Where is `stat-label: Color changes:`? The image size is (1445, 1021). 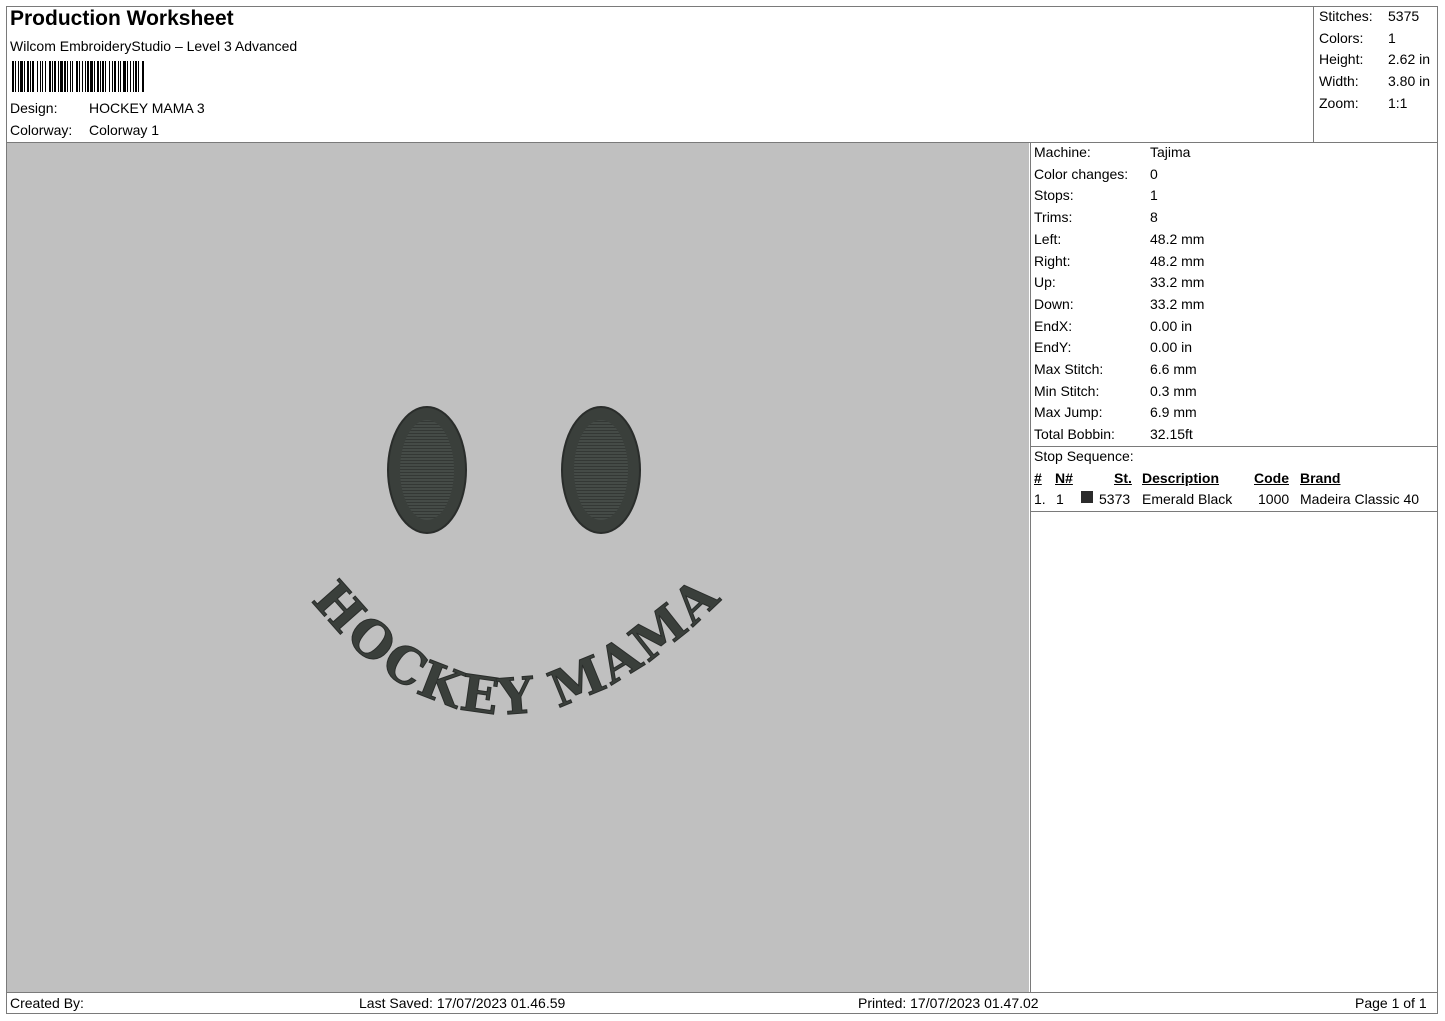 stat-label: Color changes: is located at coordinates (1081, 173).